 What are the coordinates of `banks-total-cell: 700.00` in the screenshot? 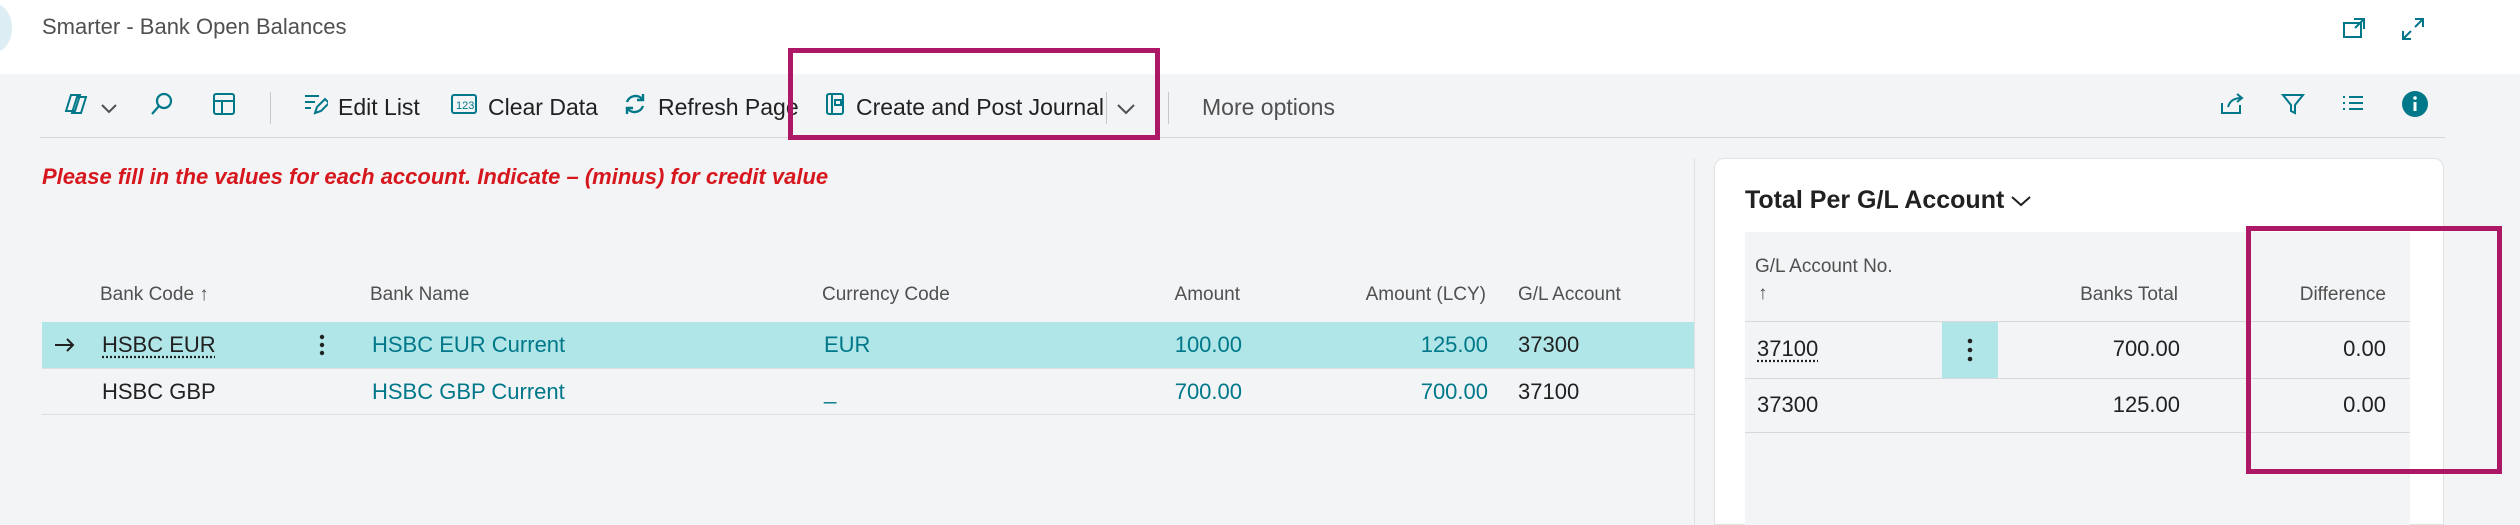 It's located at (2146, 348).